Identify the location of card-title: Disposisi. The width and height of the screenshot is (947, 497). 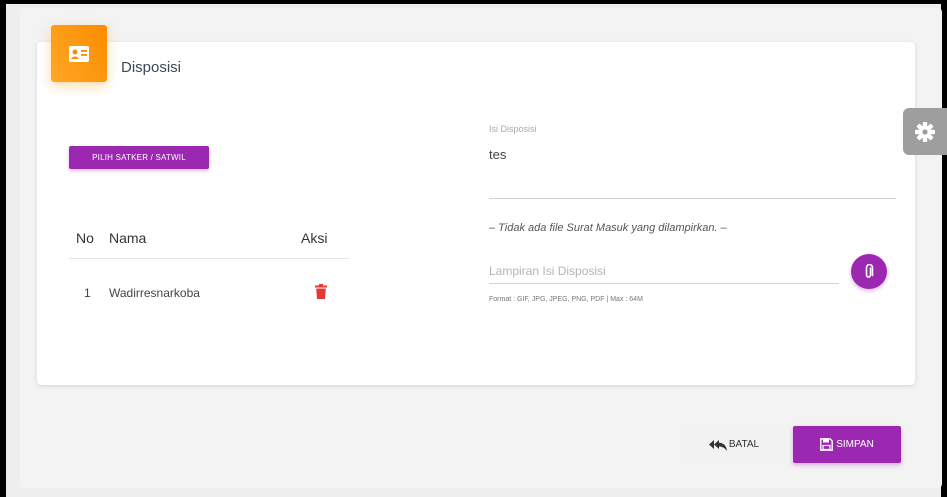
(151, 67).